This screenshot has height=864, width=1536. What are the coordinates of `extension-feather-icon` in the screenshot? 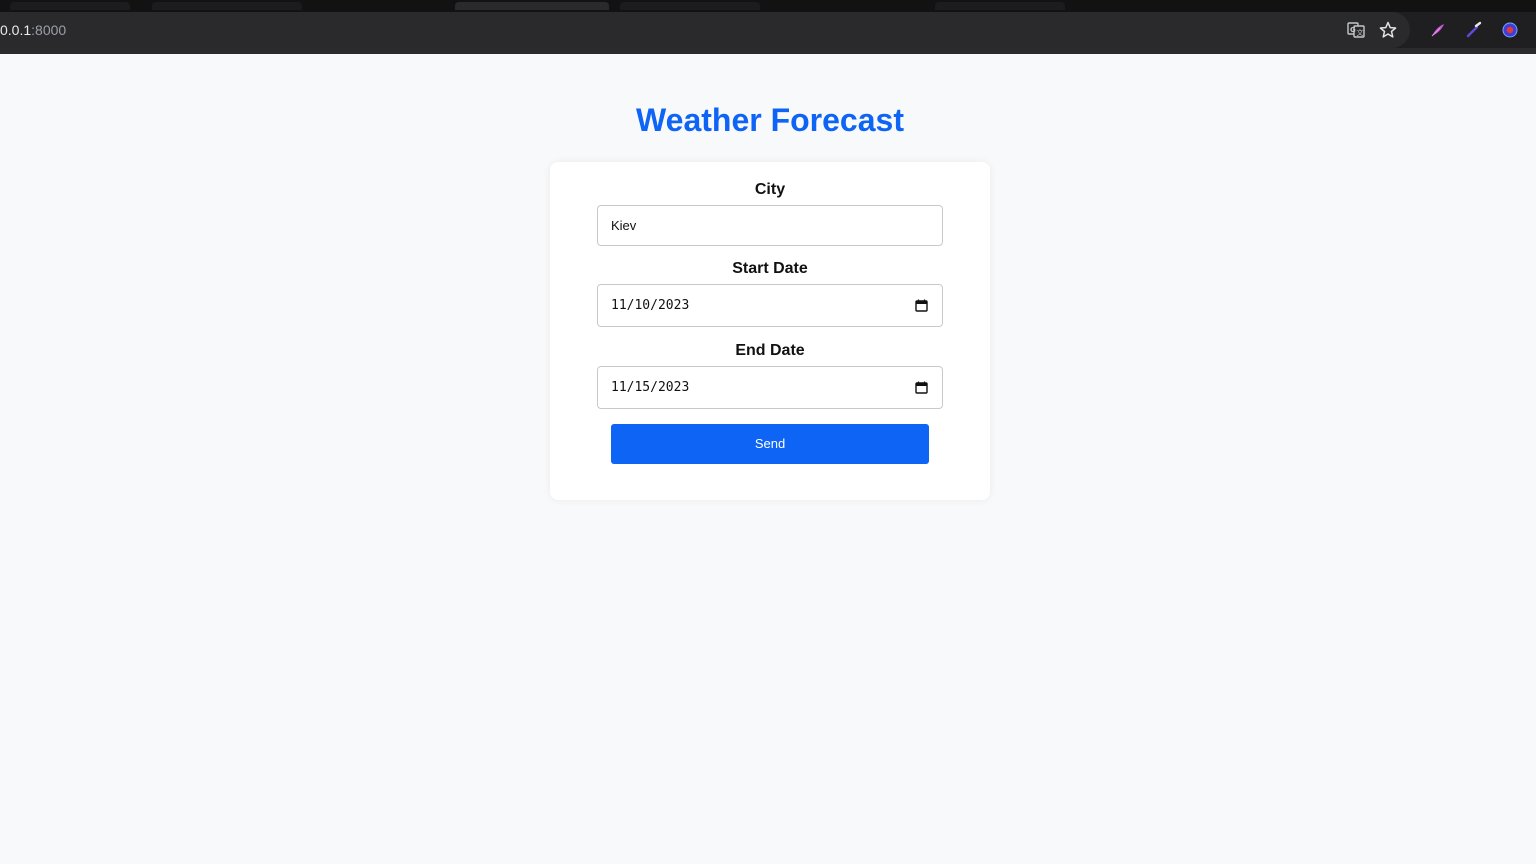 It's located at (1438, 30).